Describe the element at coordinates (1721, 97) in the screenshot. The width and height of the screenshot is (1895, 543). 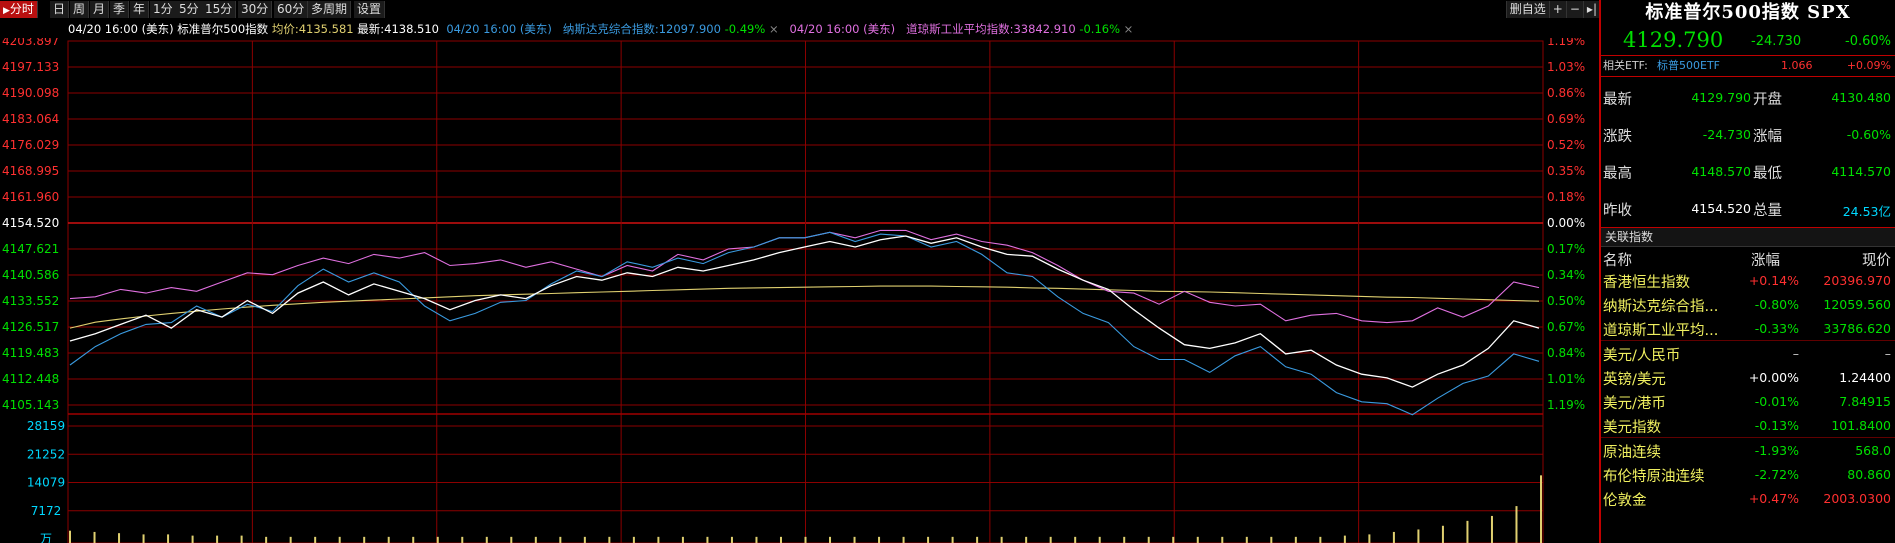
I see `stat-value: 4129.790` at that location.